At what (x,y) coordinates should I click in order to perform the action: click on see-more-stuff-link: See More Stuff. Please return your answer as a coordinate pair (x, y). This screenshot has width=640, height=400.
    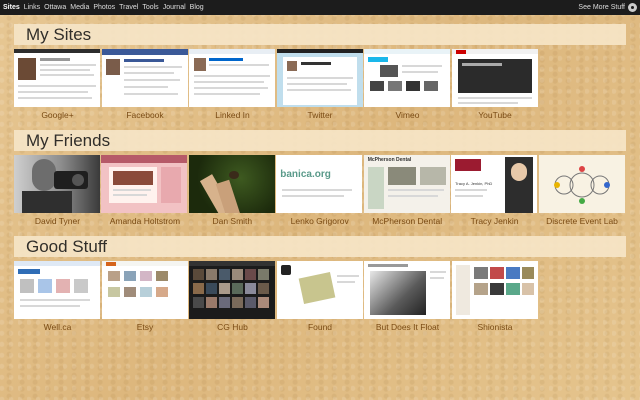
    Looking at the image, I should click on (601, 7).